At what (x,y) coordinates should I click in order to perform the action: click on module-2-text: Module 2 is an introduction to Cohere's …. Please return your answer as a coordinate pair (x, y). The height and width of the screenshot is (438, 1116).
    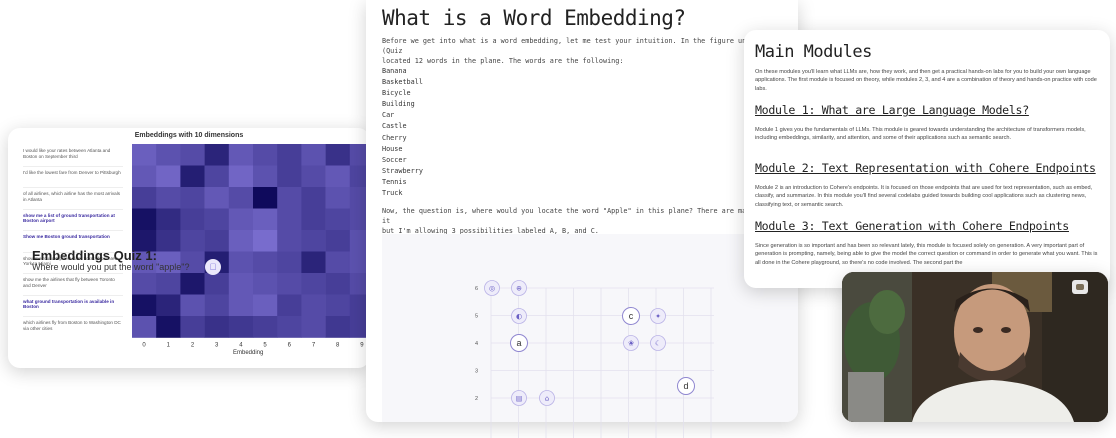
    Looking at the image, I should click on (924, 196).